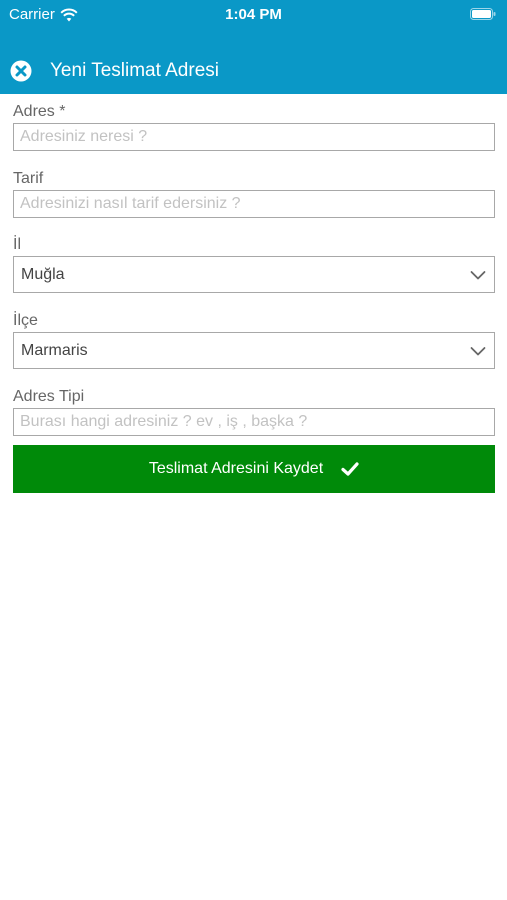 This screenshot has width=507, height=900. I want to click on address-type-label: Adres Tipi, so click(49, 396).